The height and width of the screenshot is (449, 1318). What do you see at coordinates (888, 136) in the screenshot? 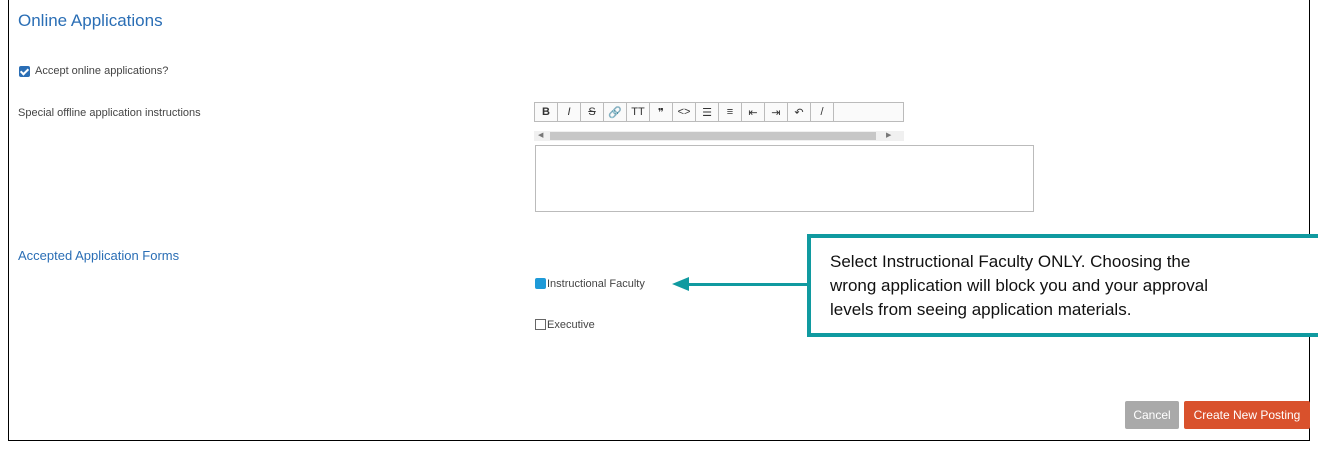
I see `scroll-right-icon: ▶` at bounding box center [888, 136].